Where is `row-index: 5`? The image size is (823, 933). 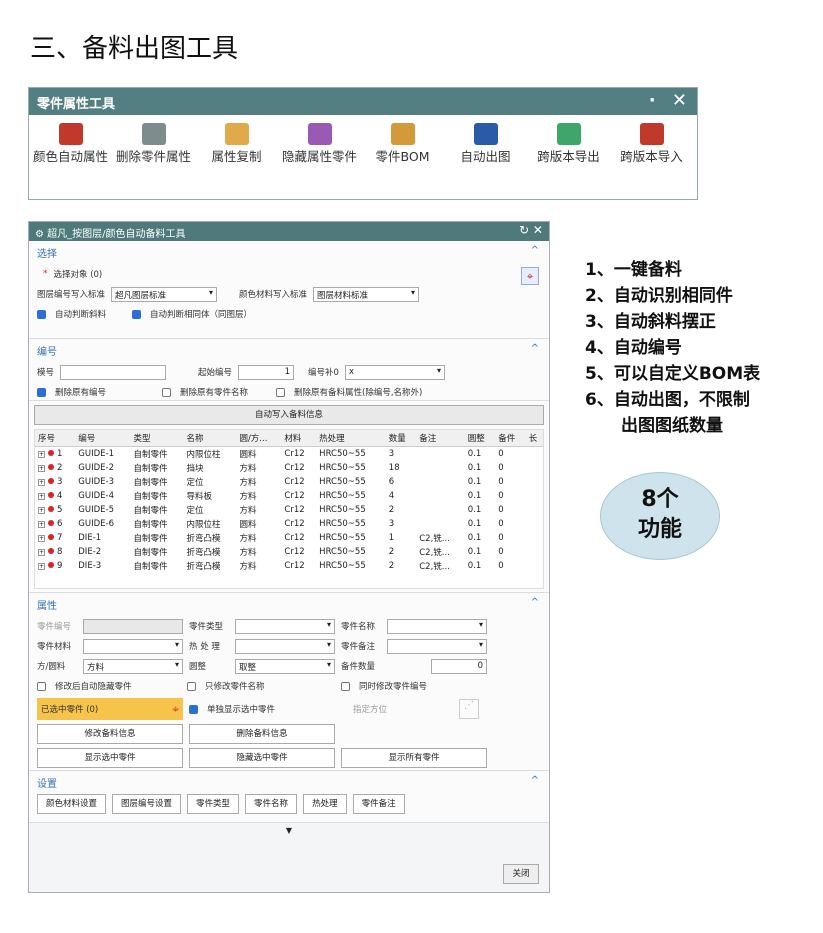 row-index: 5 is located at coordinates (60, 510).